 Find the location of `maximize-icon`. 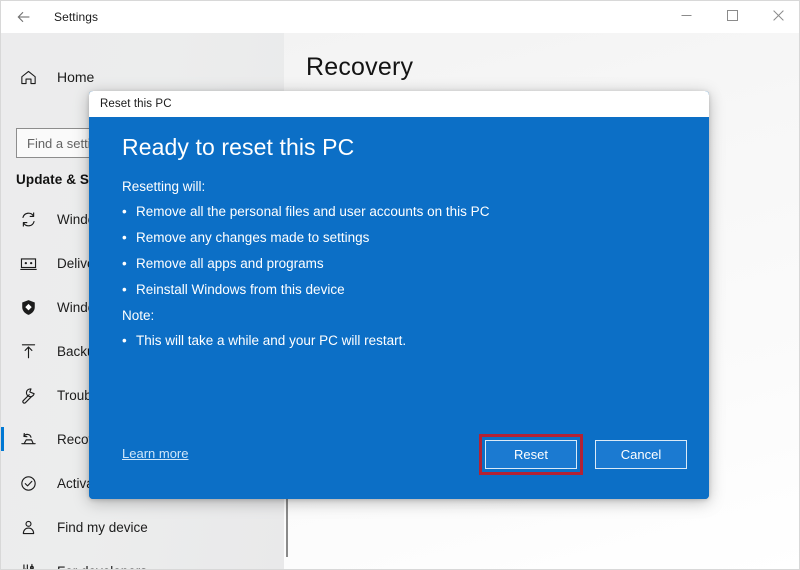

maximize-icon is located at coordinates (732, 17).